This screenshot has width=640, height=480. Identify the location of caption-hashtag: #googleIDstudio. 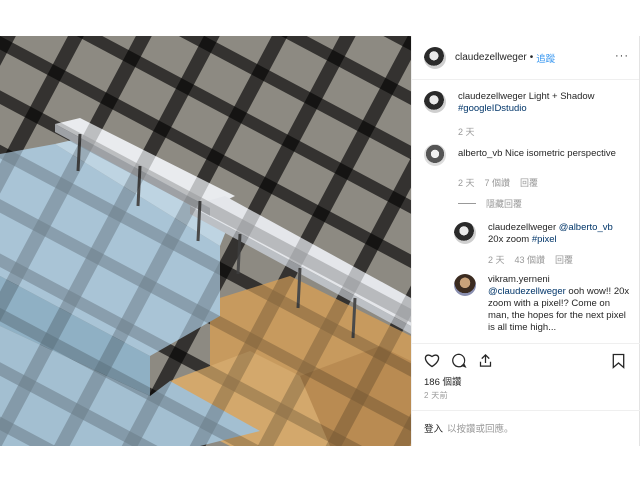
(492, 108).